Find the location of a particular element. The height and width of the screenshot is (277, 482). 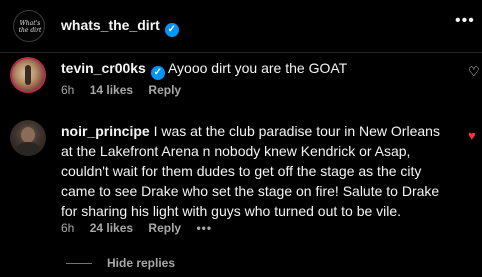

heart-filled-icon: ♥ is located at coordinates (472, 135).